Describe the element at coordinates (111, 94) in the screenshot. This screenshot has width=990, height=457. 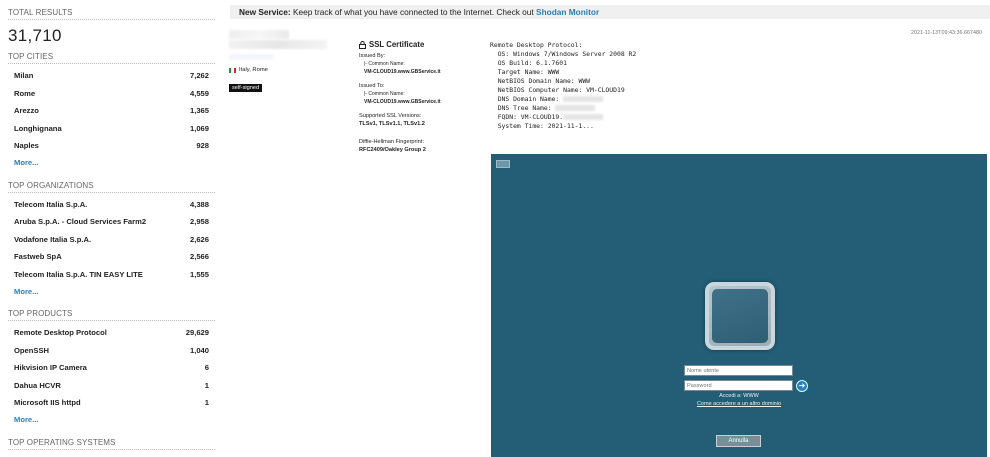
I see `list-item: Rome 4,559` at that location.